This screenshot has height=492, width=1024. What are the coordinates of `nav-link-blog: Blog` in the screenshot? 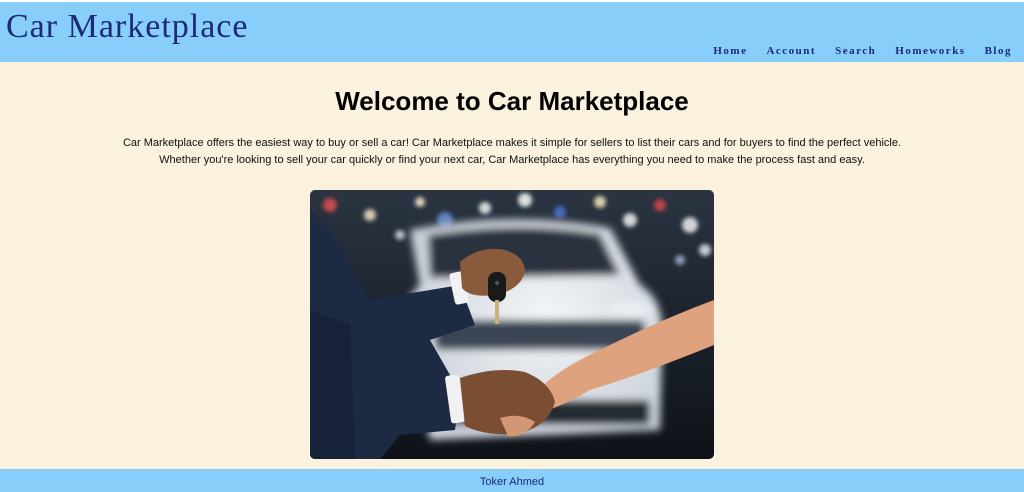 It's located at (998, 51).